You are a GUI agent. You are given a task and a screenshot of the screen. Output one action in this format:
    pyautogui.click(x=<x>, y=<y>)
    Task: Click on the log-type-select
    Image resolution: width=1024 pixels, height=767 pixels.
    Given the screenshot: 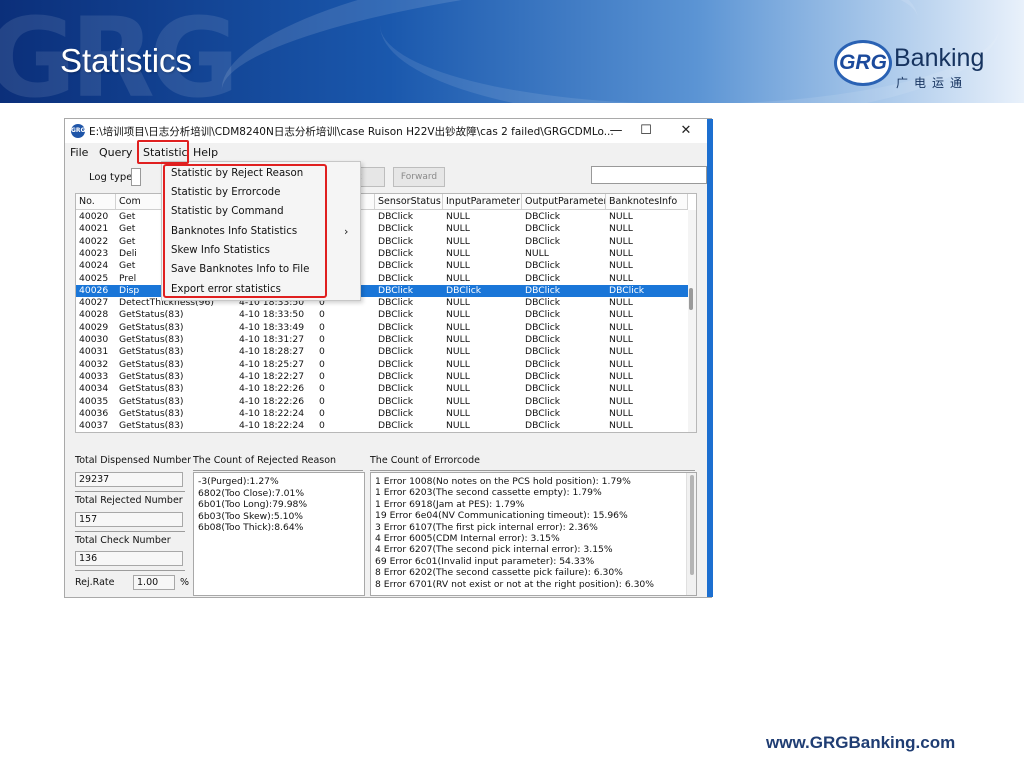 What is the action you would take?
    pyautogui.click(x=136, y=177)
    